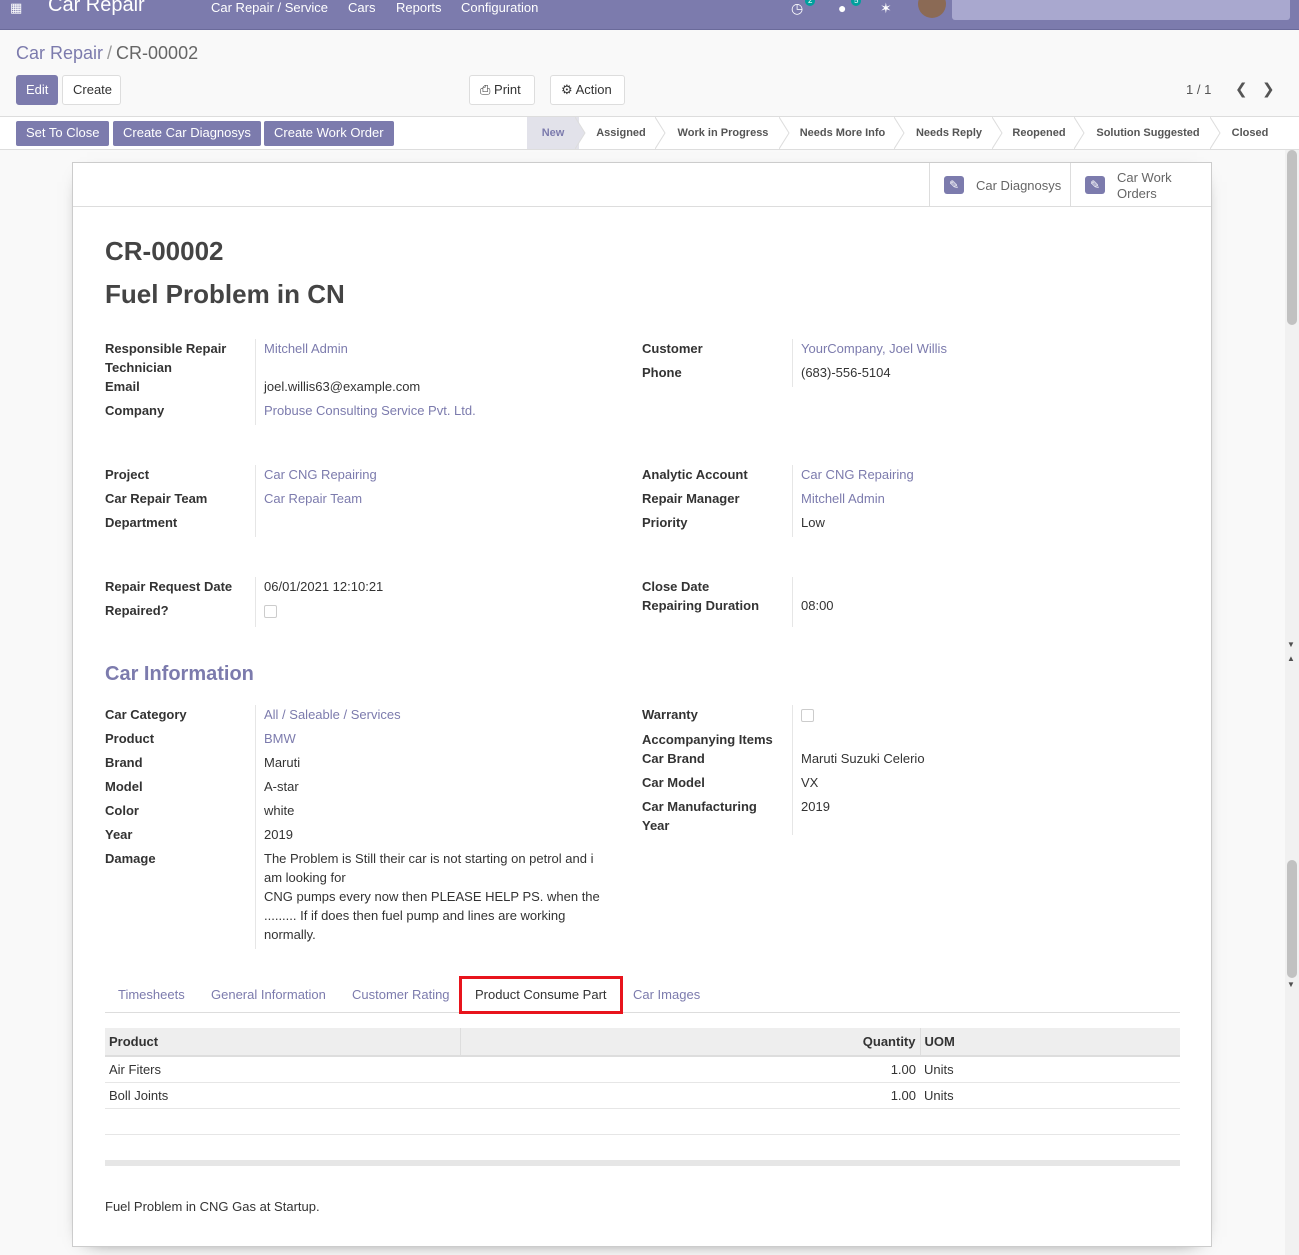  Describe the element at coordinates (1292, 702) in the screenshot. I see `page-scrollbar: ▼ ▲ ▼` at that location.